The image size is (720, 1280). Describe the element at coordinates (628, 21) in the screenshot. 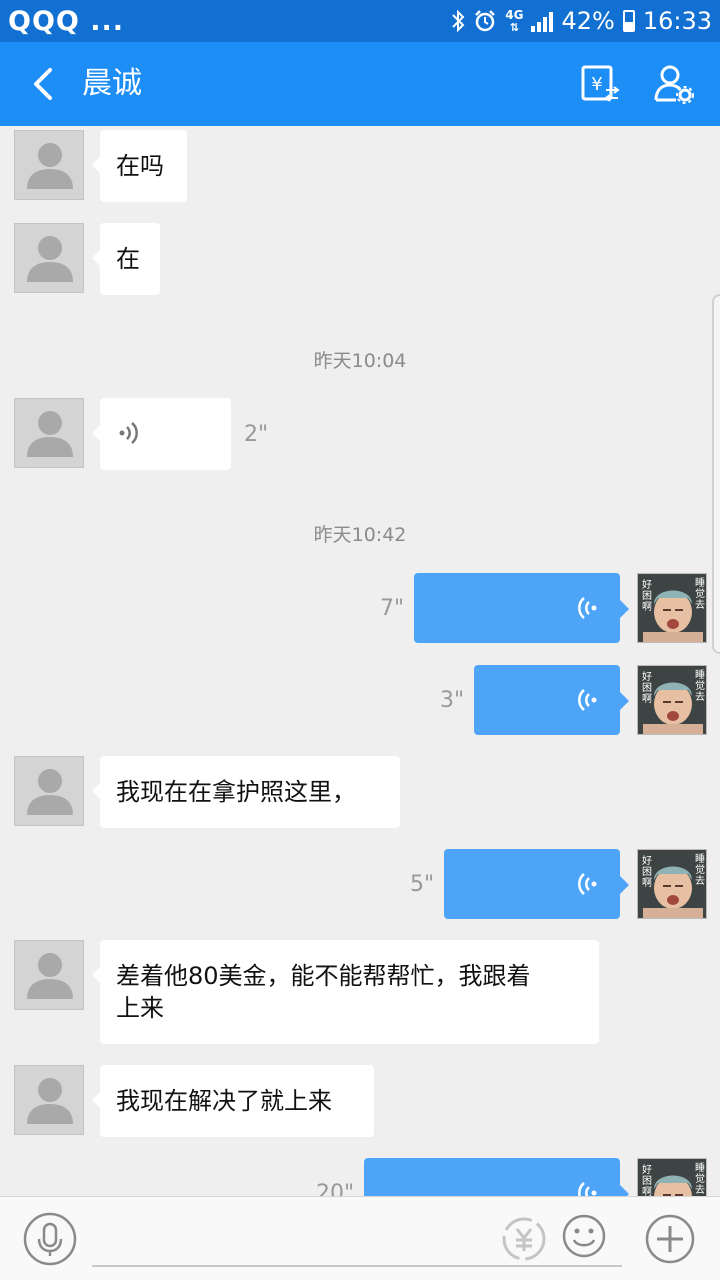

I see `battery-icon` at that location.